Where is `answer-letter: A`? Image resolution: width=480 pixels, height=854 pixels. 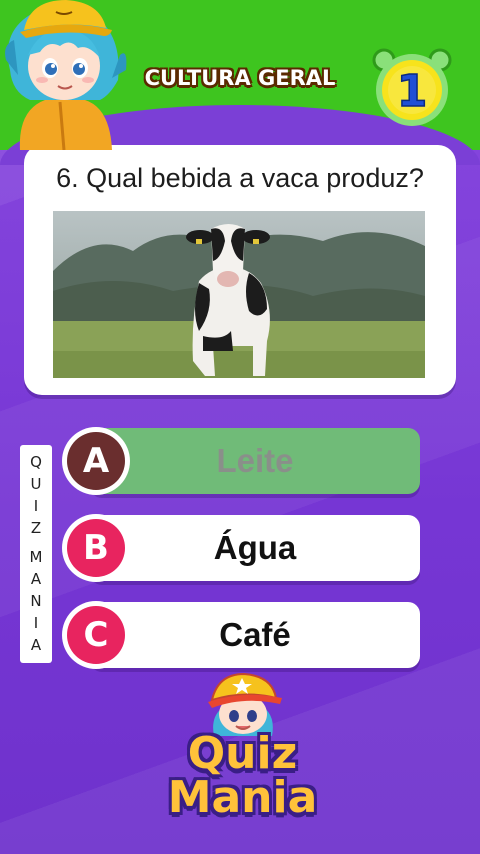
answer-letter: A is located at coordinates (96, 461).